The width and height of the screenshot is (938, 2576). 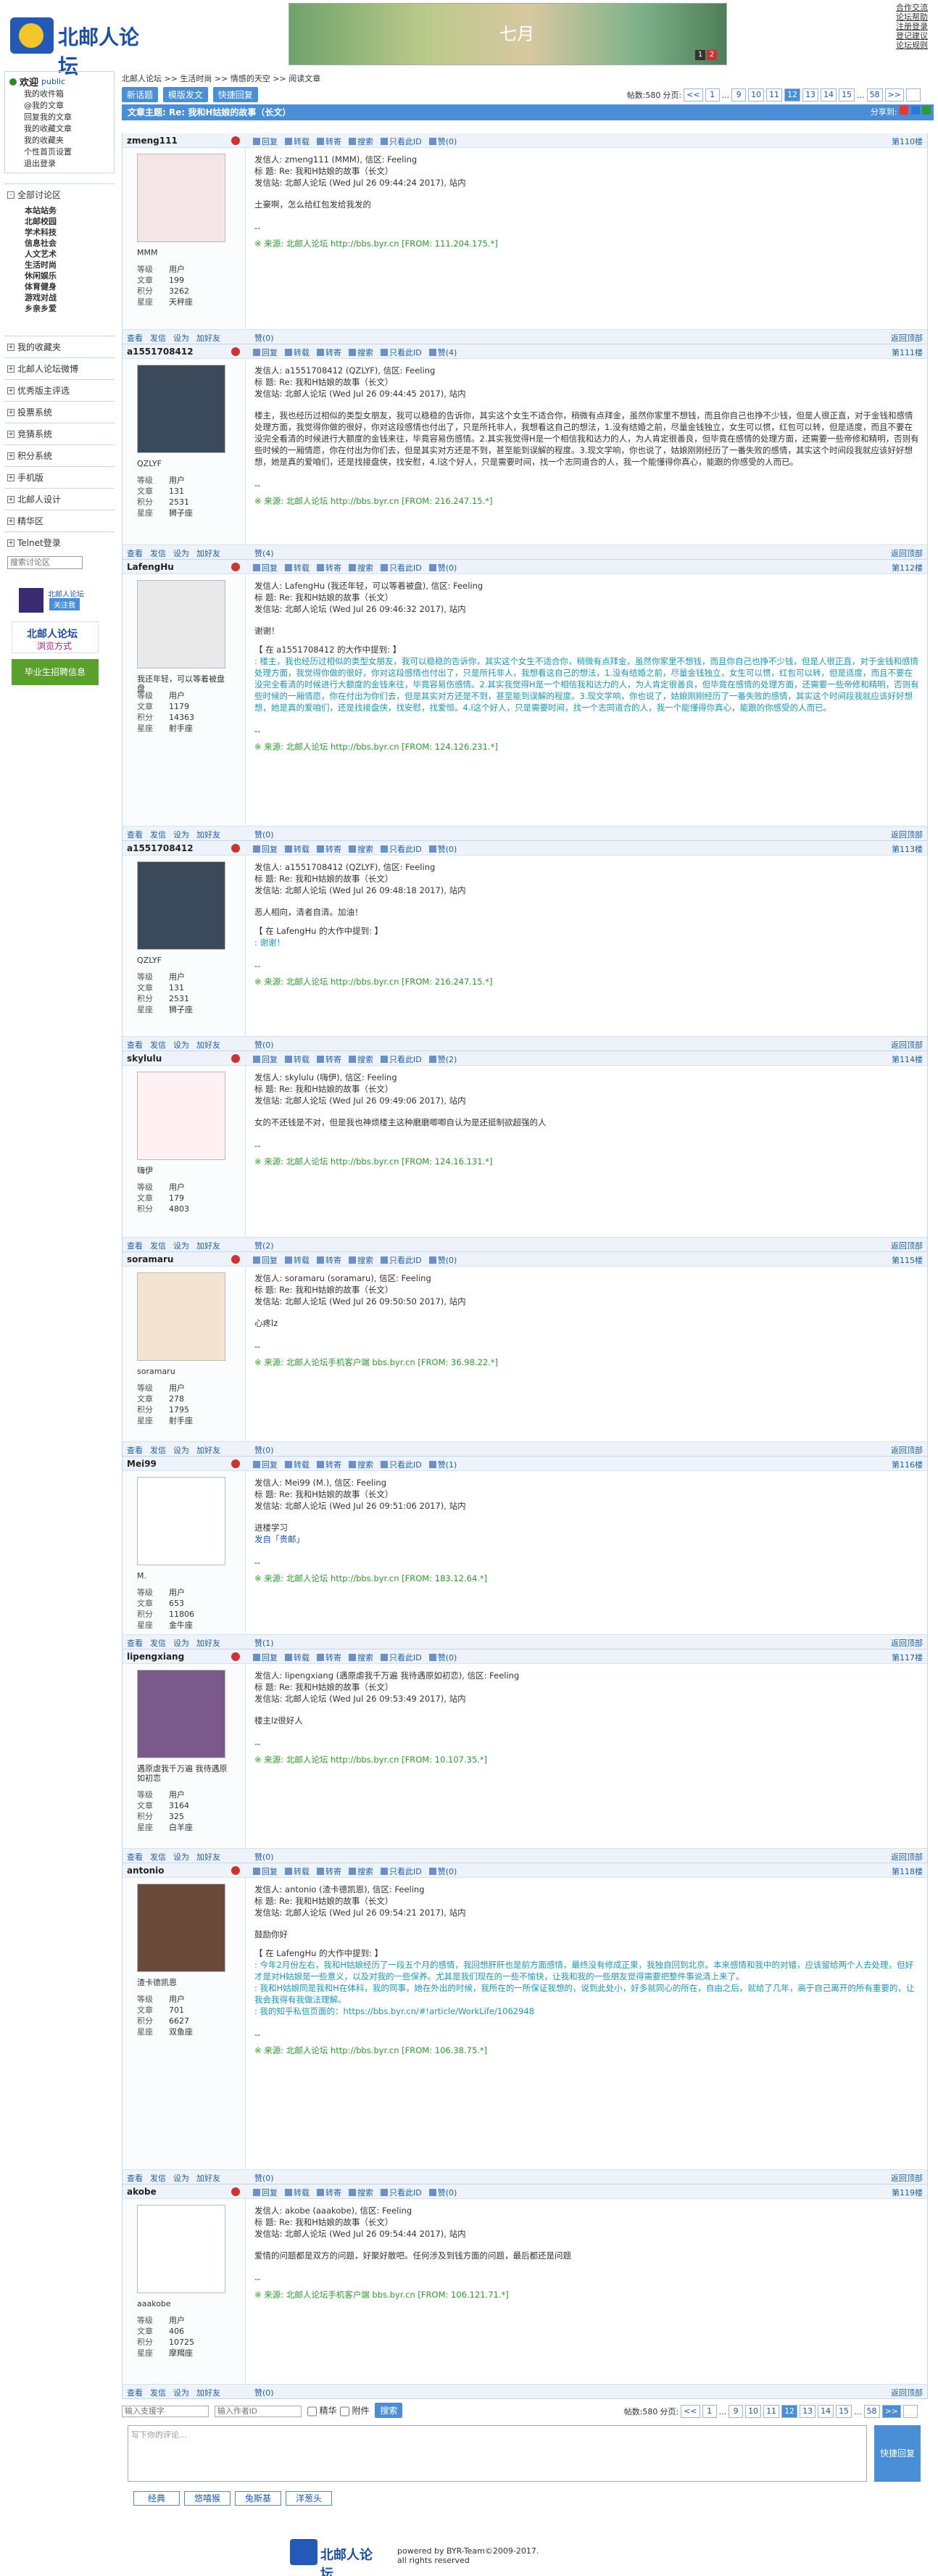 I want to click on page-link: 9, so click(x=739, y=95).